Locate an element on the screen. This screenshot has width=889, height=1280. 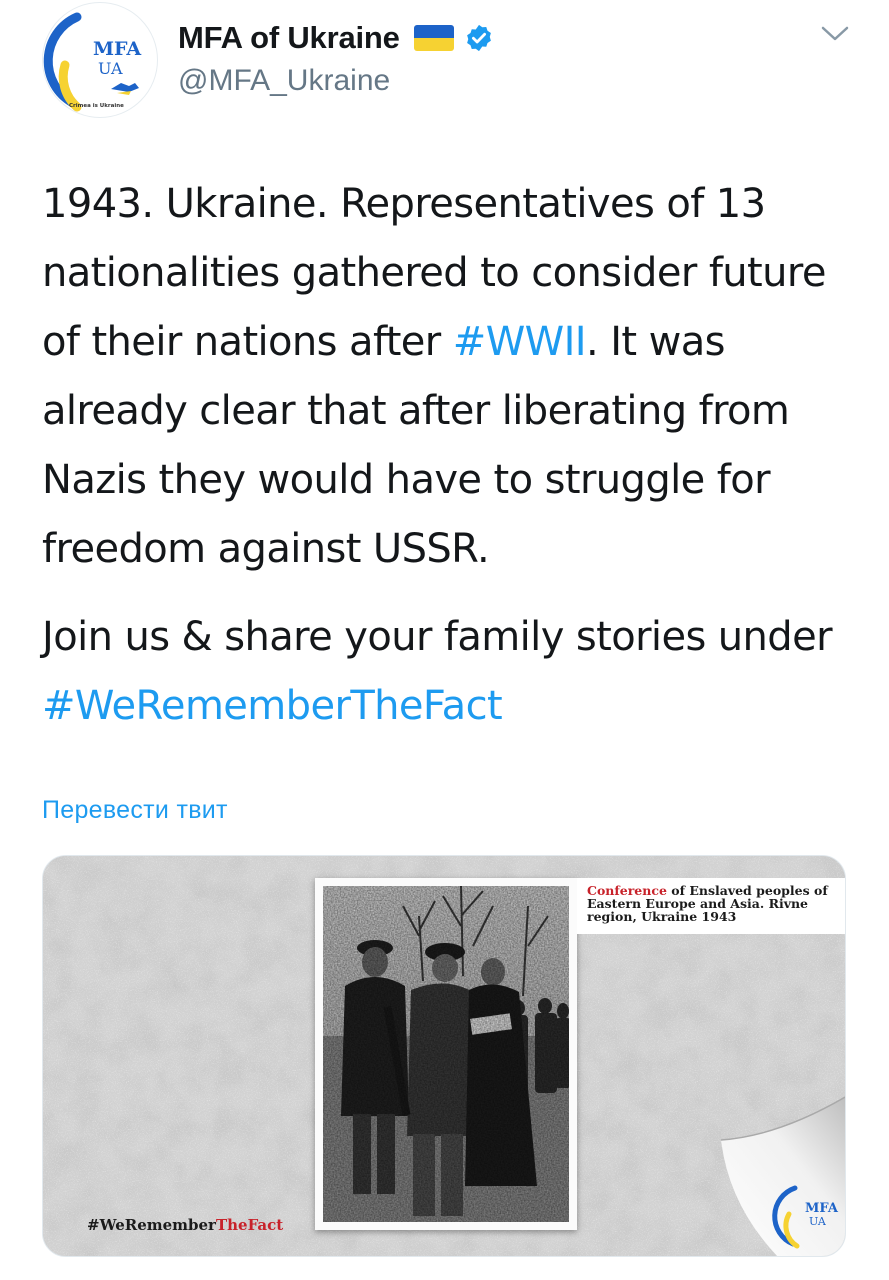
historic-photo is located at coordinates (446, 1054).